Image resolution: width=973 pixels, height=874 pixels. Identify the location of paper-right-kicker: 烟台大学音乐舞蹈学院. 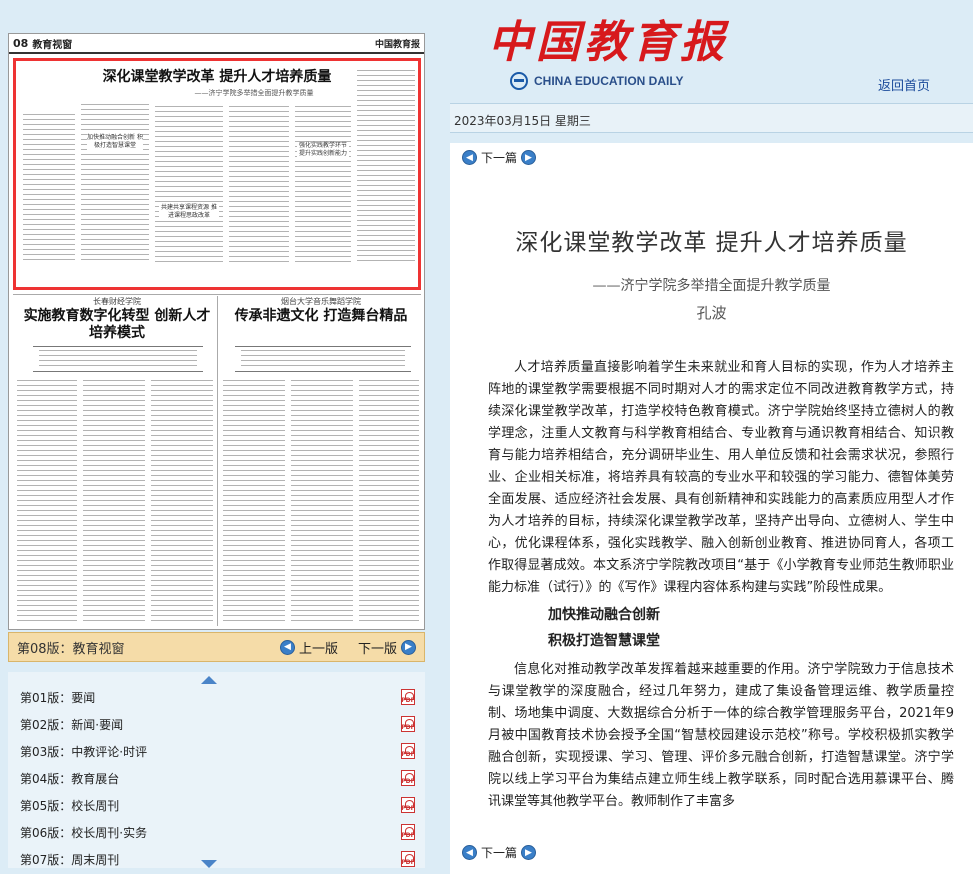
(321, 301).